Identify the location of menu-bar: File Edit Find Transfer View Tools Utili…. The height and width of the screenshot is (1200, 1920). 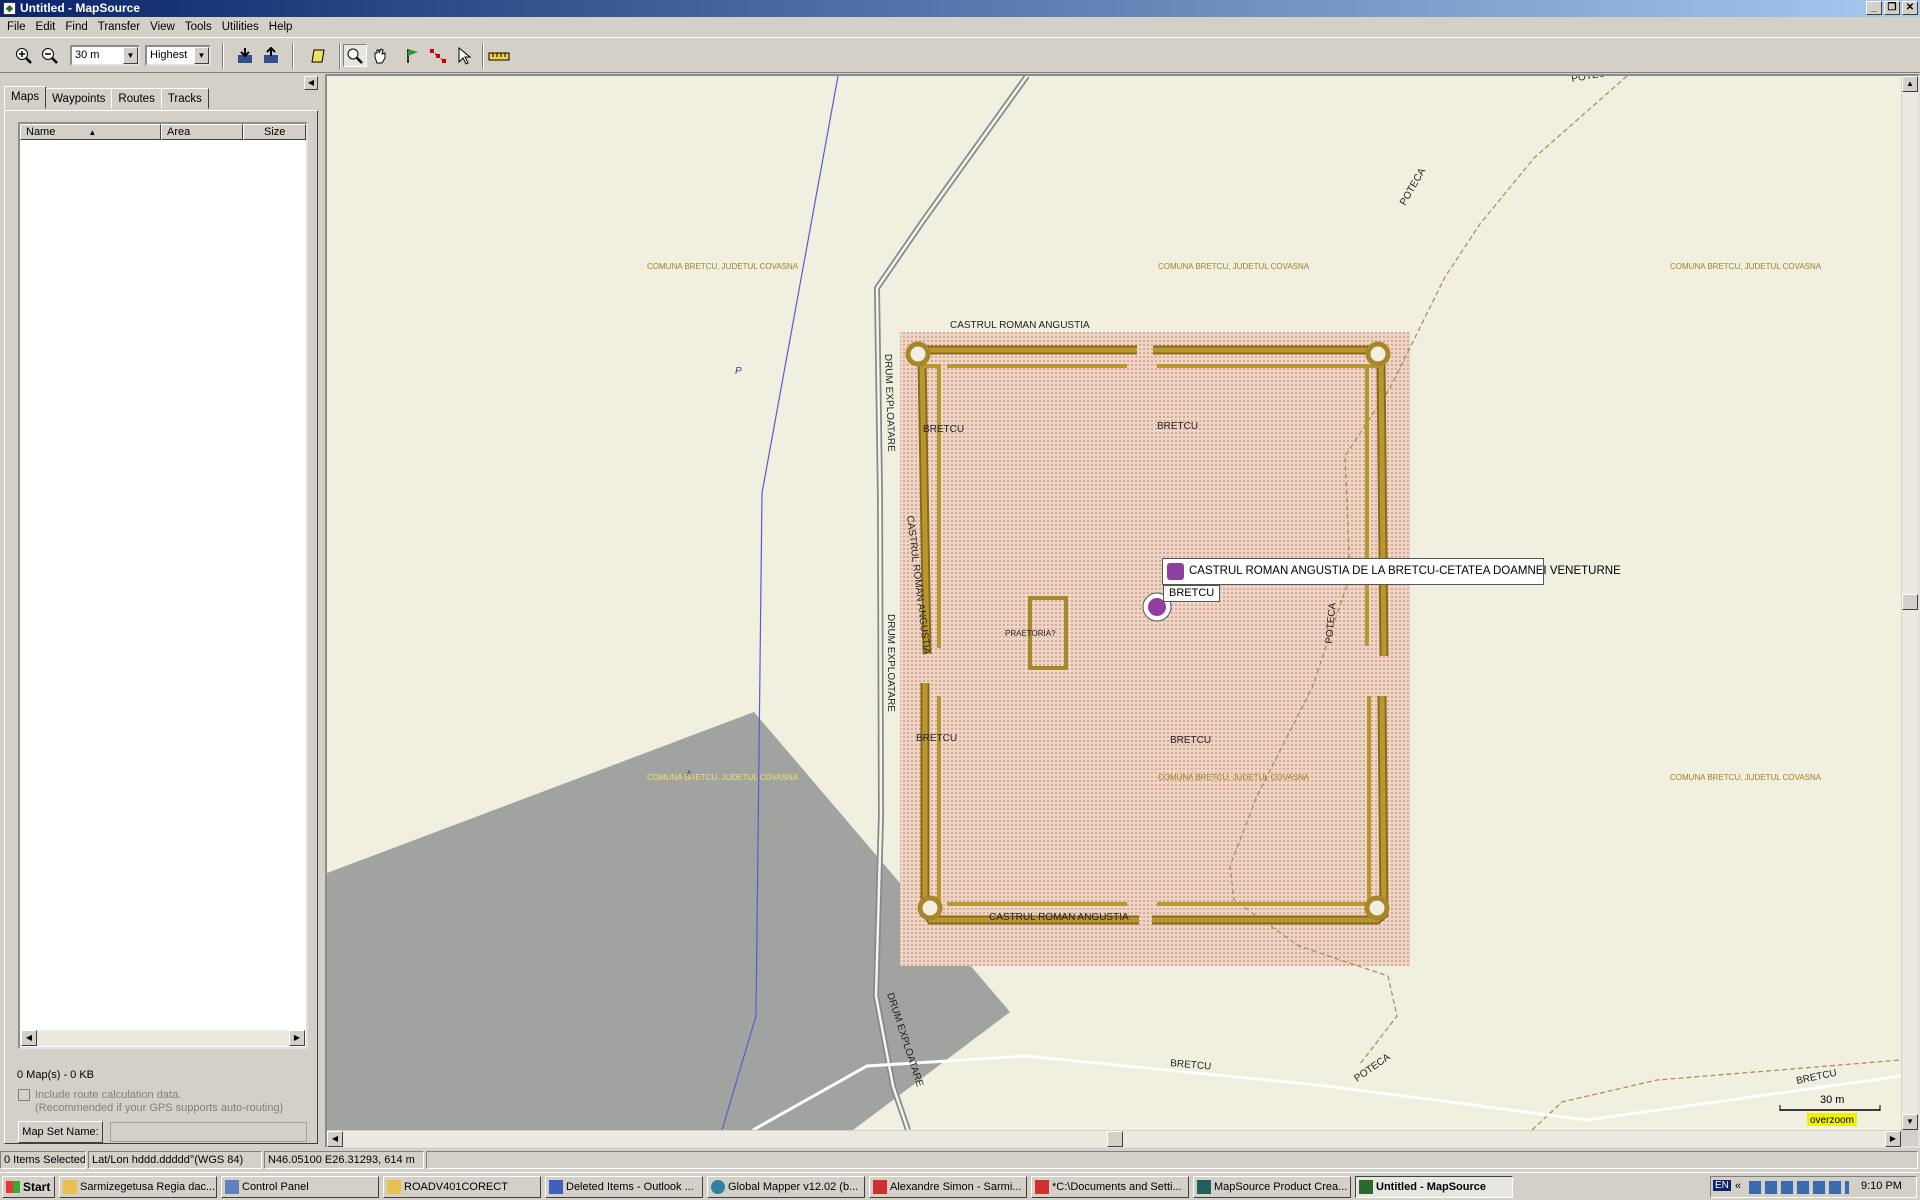
(960, 27).